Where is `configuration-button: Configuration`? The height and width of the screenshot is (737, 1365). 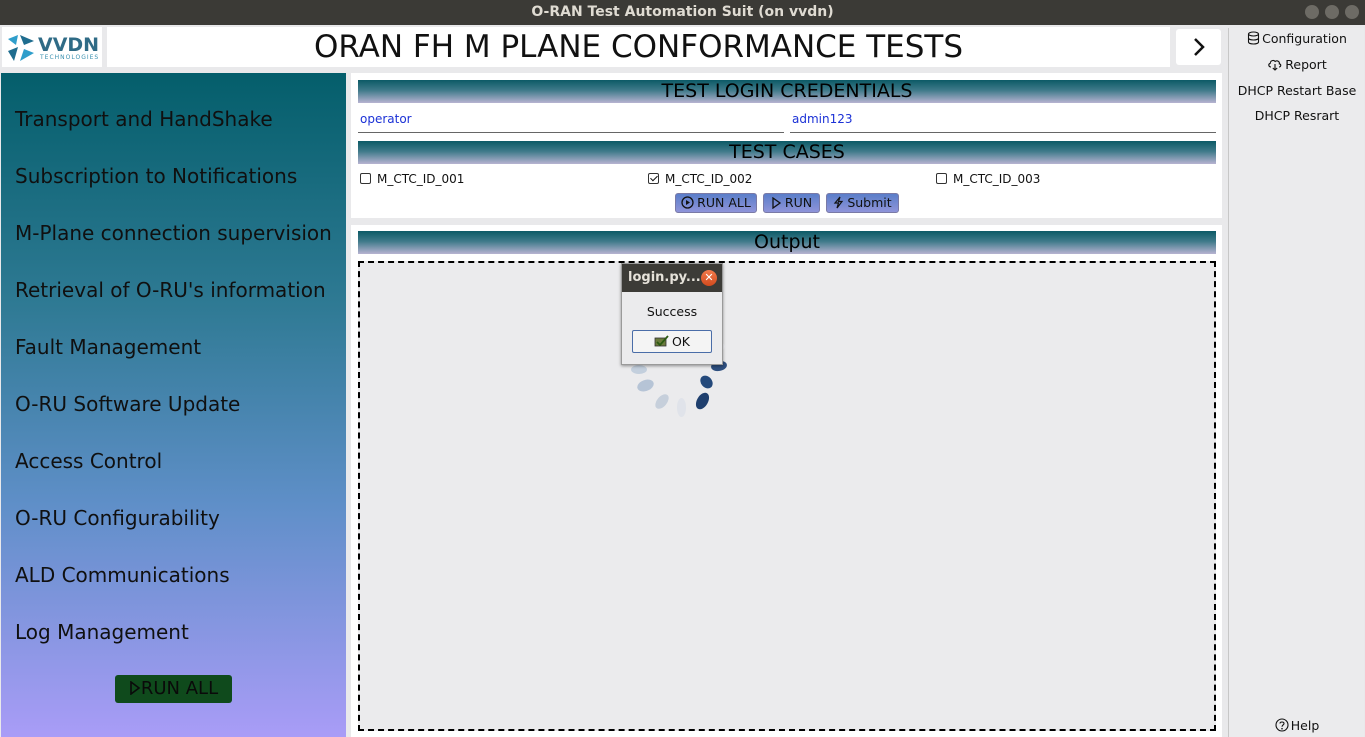 configuration-button: Configuration is located at coordinates (1297, 38).